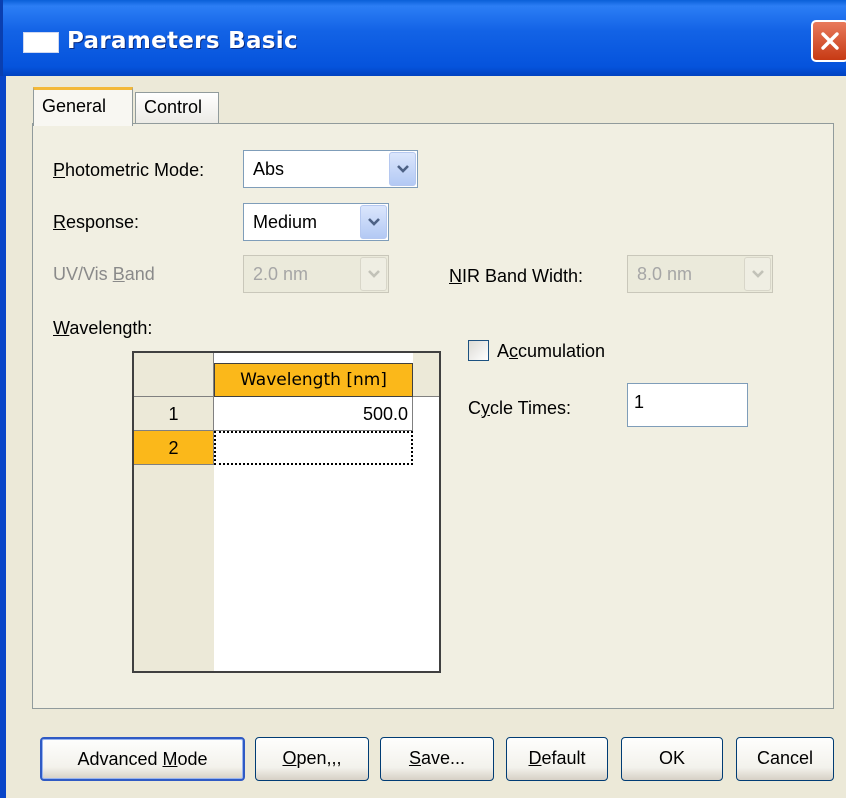 The image size is (846, 798). What do you see at coordinates (478, 350) in the screenshot?
I see `accumulation-checkbox` at bounding box center [478, 350].